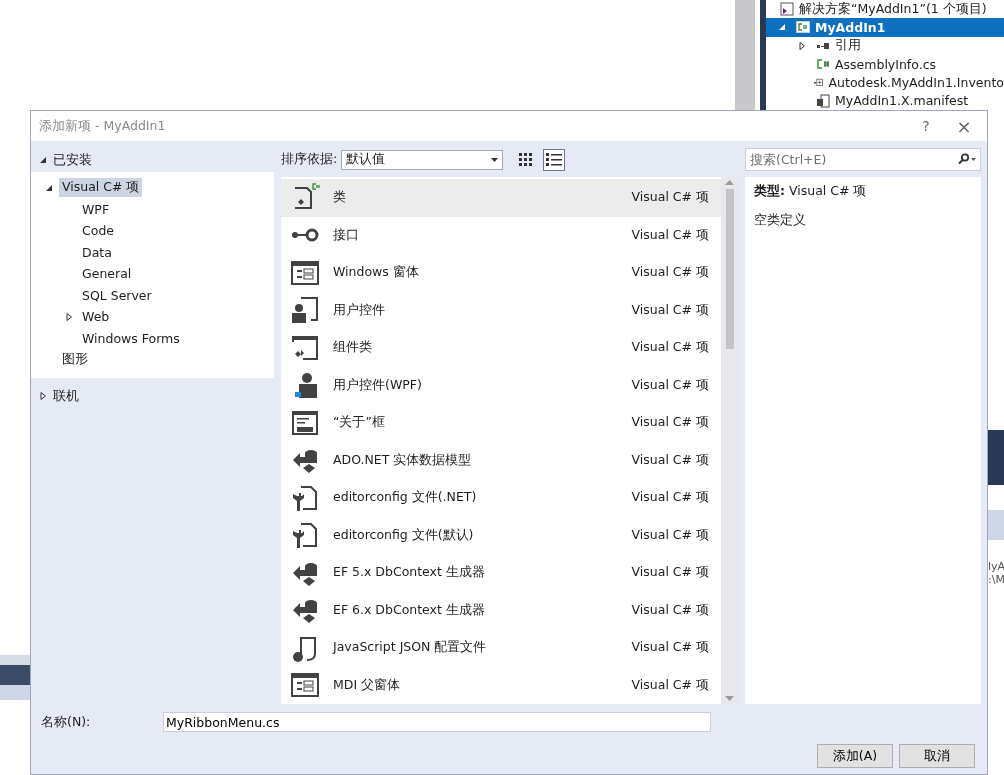  I want to click on template-item: EF 5.x DbContext 生成器 Visual C# 项, so click(501, 573).